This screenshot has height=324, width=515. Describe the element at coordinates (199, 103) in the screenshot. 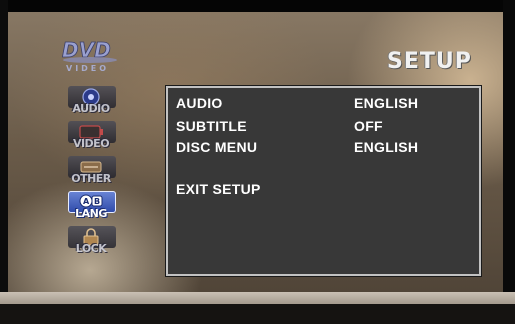

I see `setting-audio-label: AUDIO` at that location.